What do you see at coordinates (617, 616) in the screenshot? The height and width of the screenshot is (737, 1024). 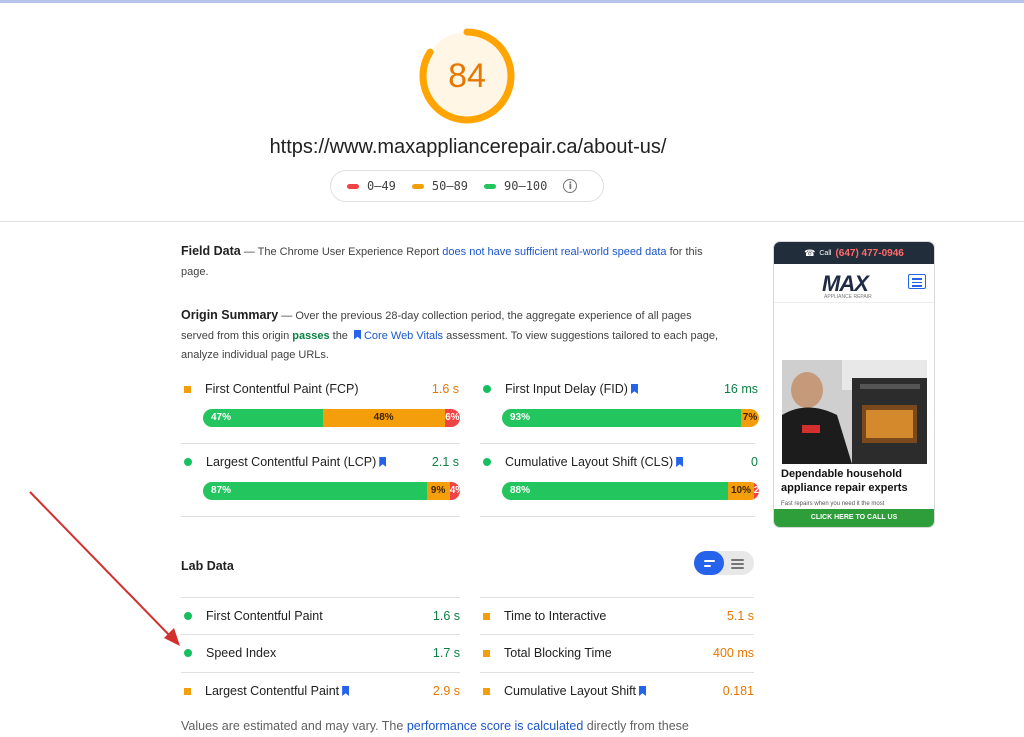 I see `lab-metric: Time to Interactive 5.1 s` at bounding box center [617, 616].